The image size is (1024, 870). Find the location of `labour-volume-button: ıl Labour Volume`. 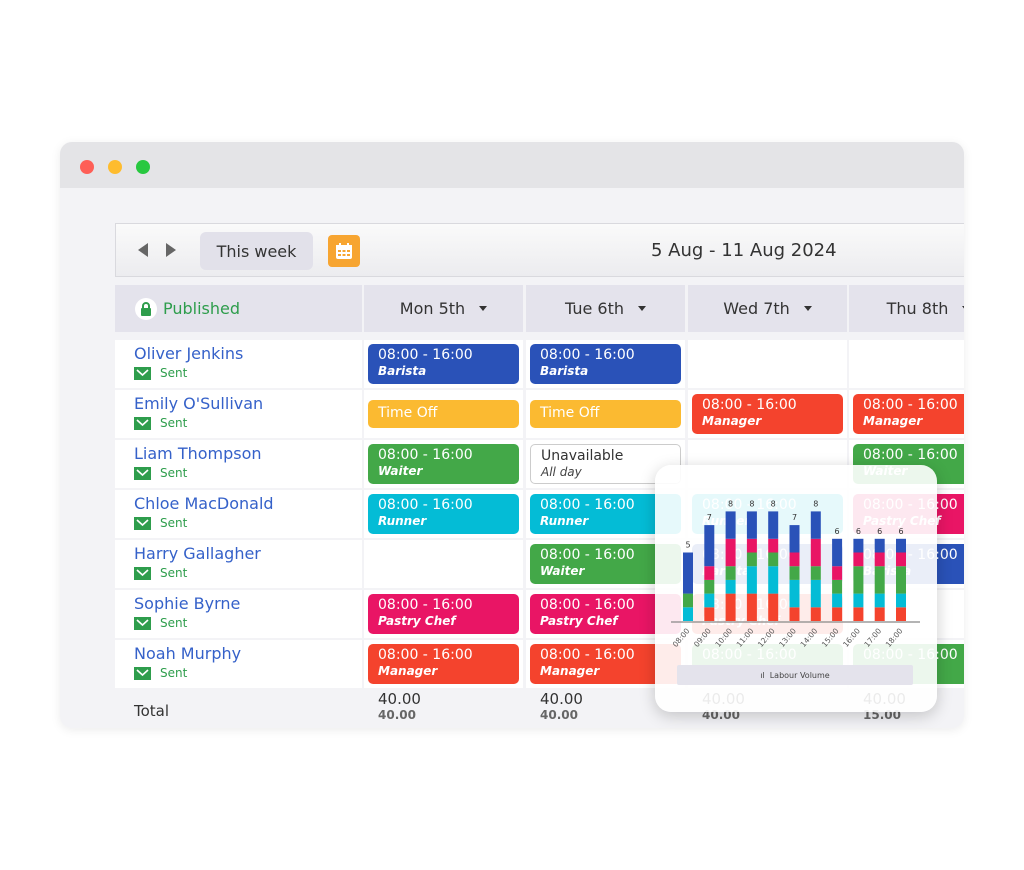

labour-volume-button: ıl Labour Volume is located at coordinates (795, 675).